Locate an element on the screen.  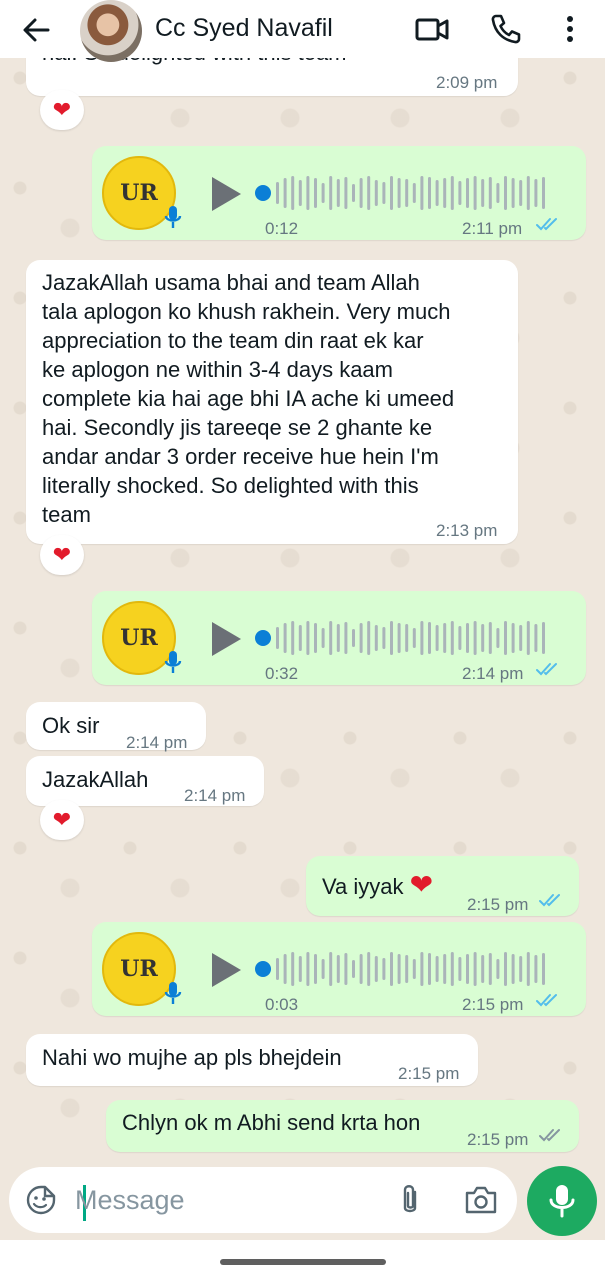
camera-icon is located at coordinates (481, 1200).